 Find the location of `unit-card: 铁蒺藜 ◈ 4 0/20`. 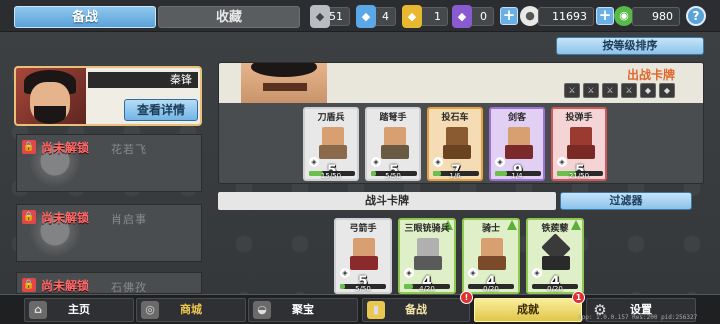

unit-card: 铁蒺藜 ◈ 4 0/20 is located at coordinates (555, 256).